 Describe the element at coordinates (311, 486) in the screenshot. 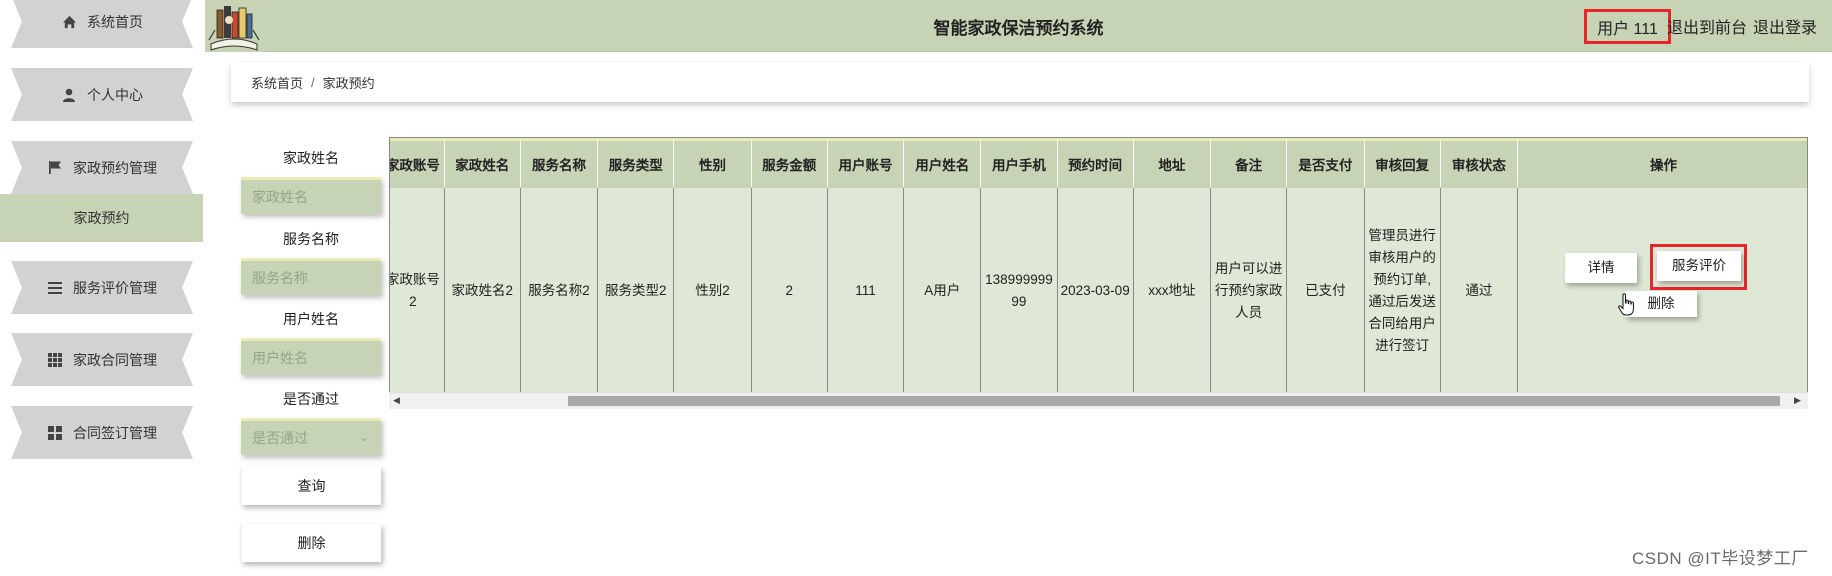

I see `query-button: 查询` at that location.